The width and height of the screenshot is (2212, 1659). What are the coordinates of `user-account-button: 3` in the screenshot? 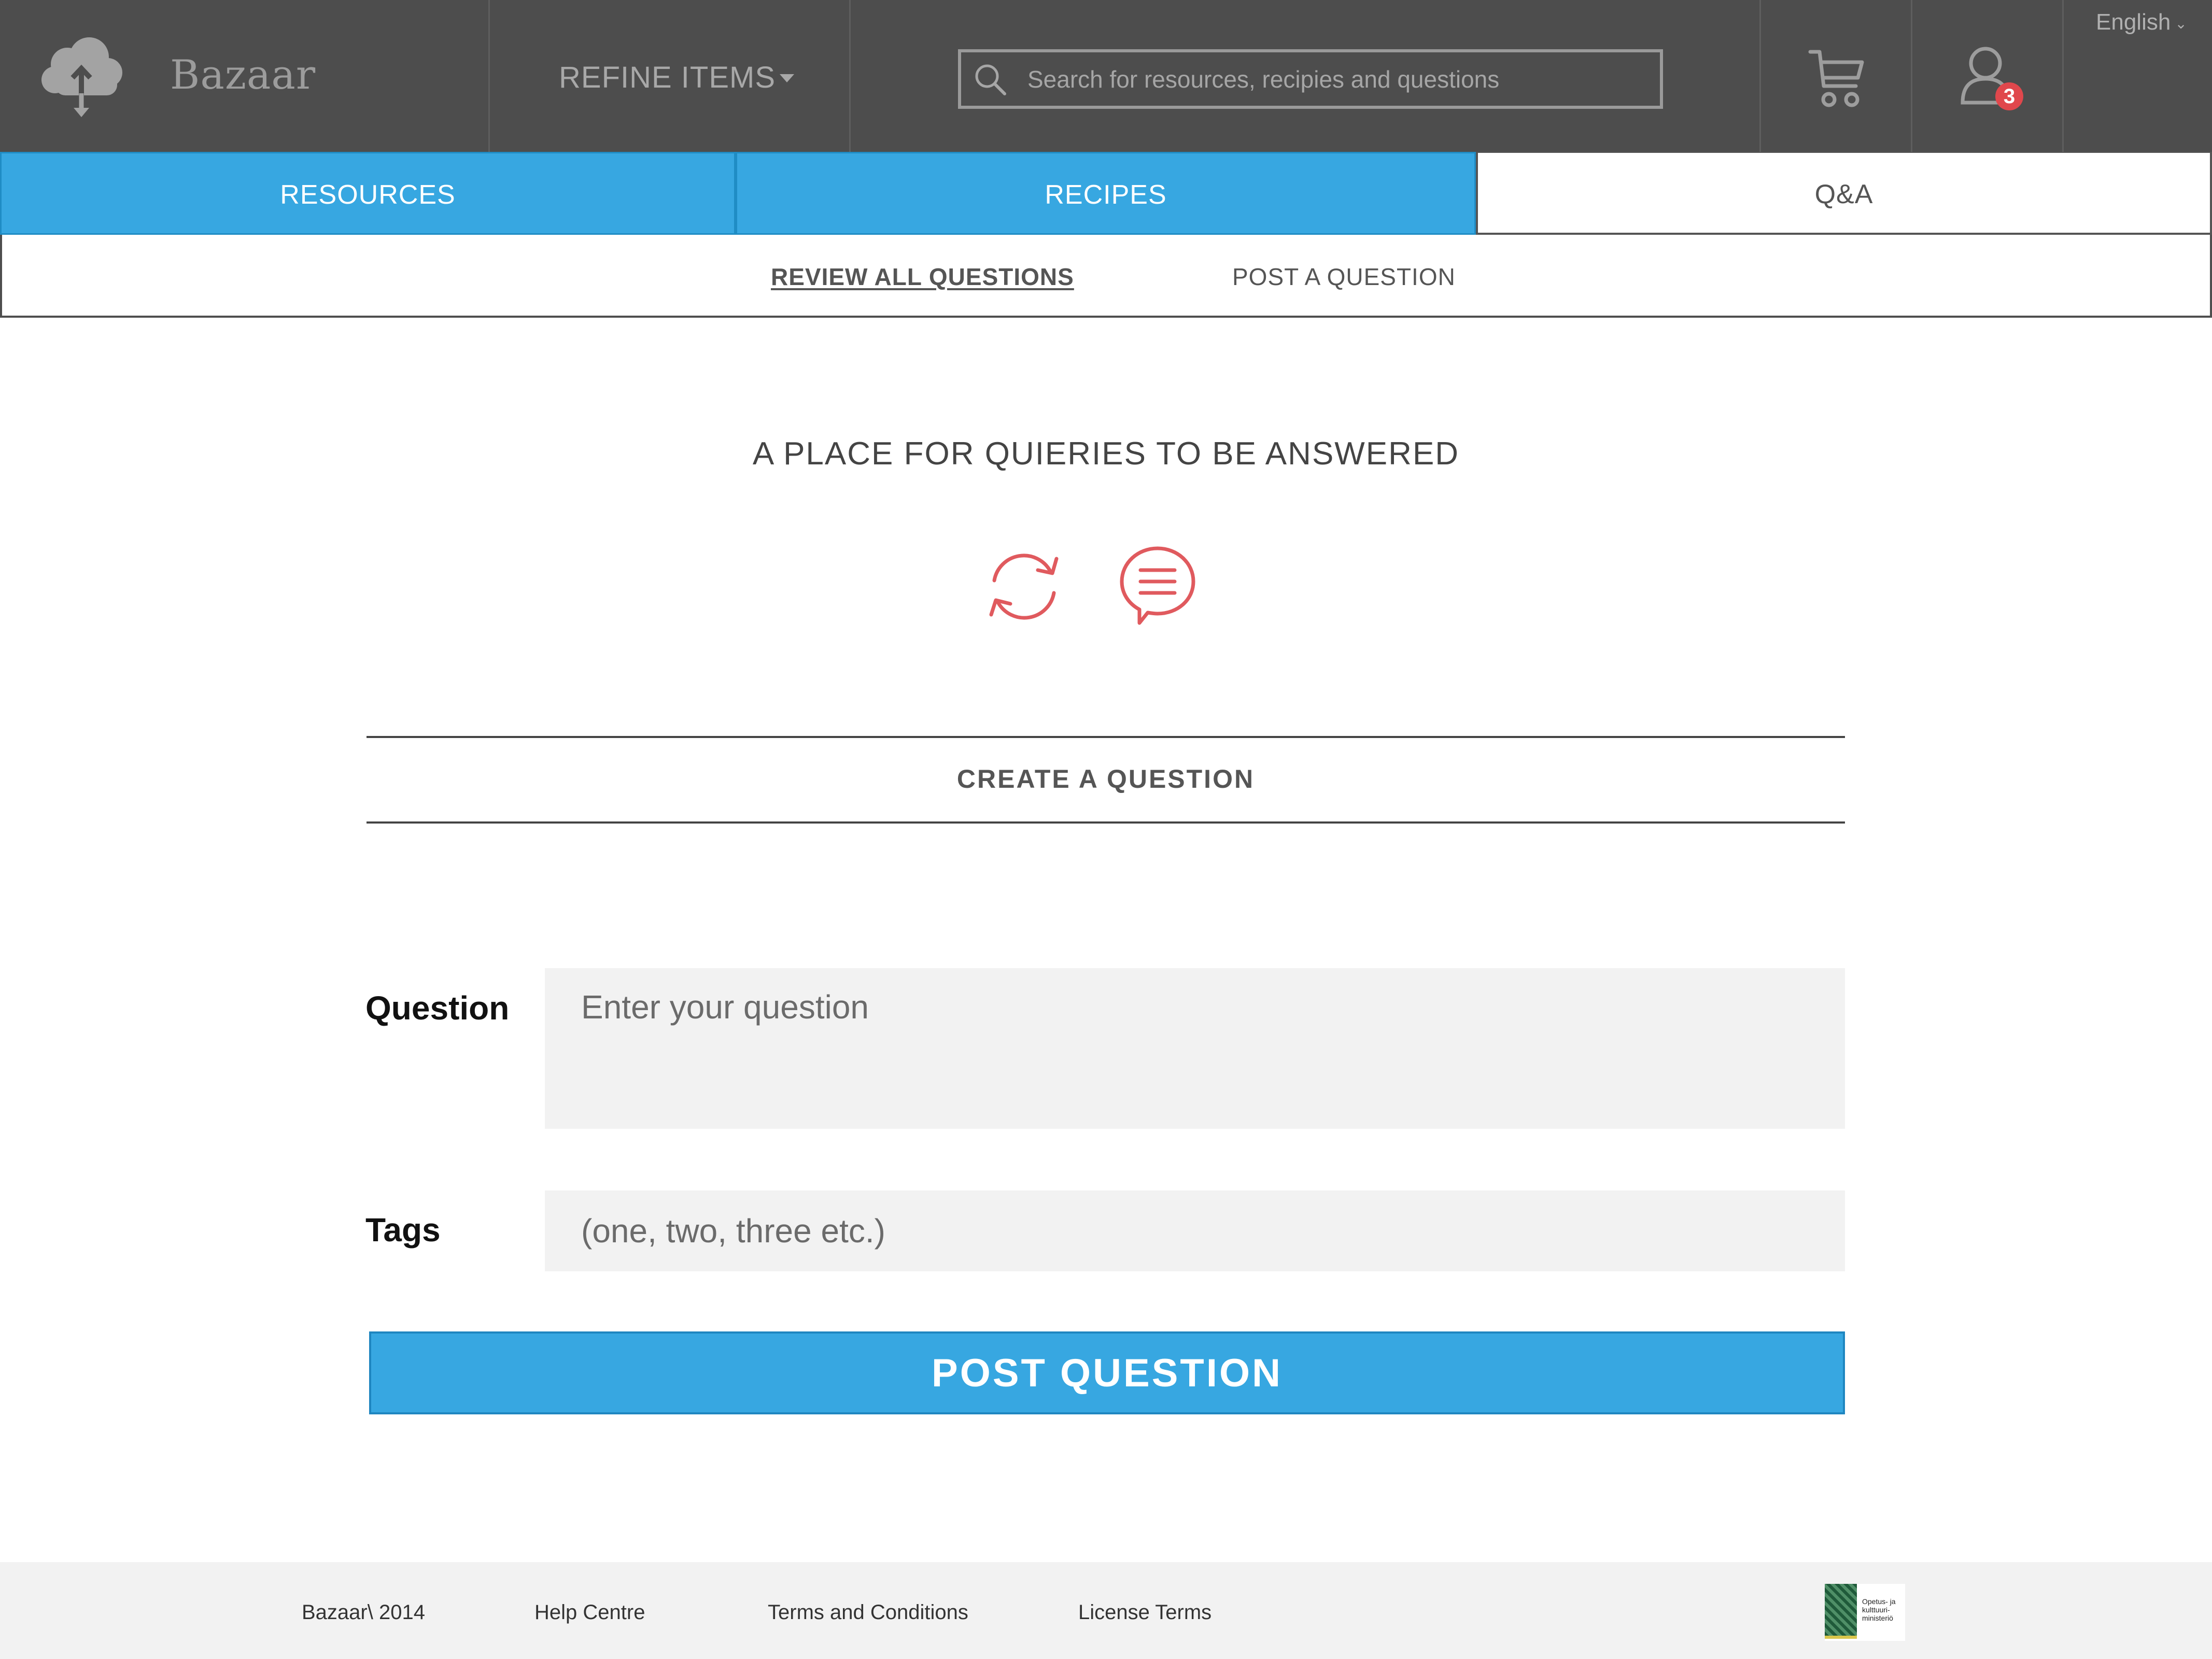 It's located at (1993, 78).